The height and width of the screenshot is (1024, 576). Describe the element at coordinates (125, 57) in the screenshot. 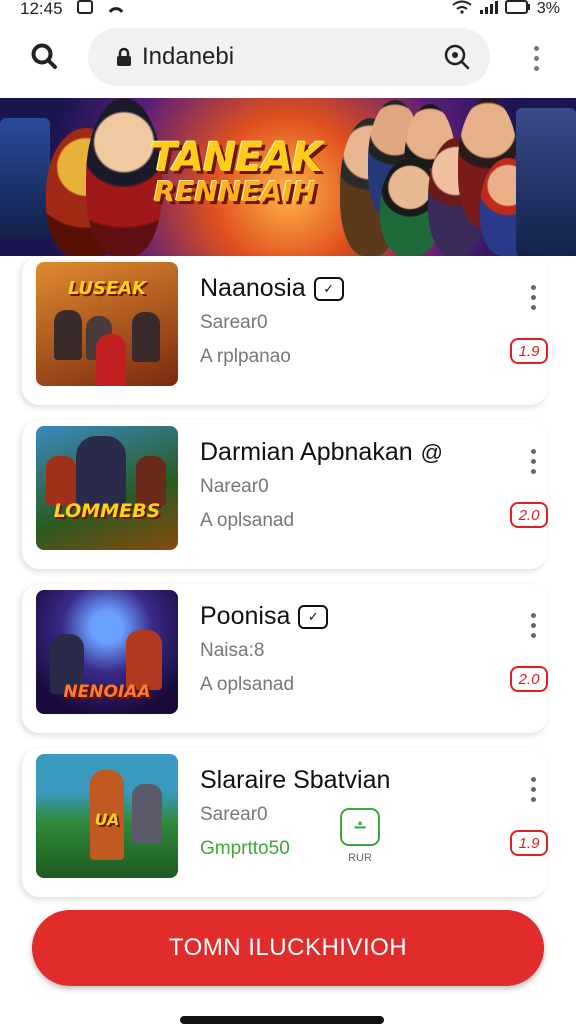

I see `lock-icon` at that location.